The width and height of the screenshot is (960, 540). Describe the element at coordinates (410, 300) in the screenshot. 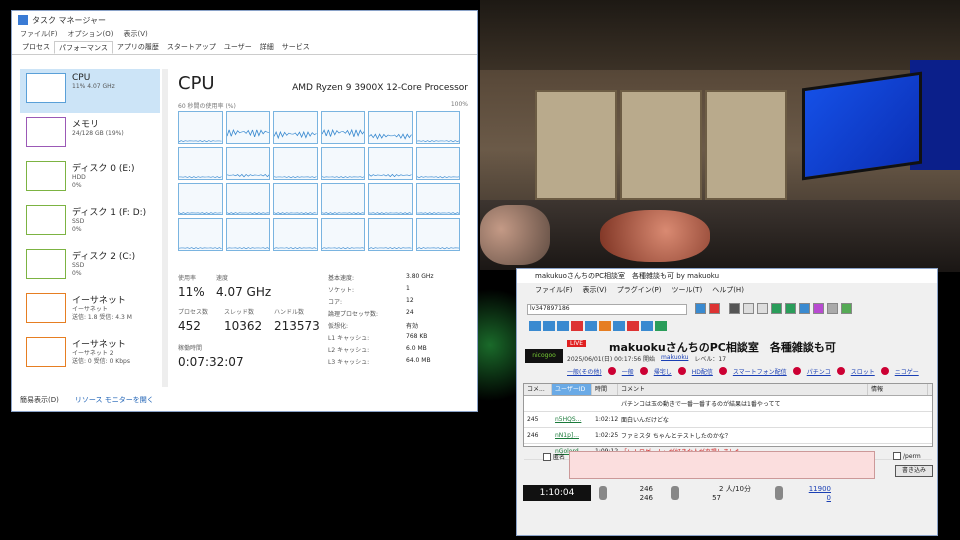

I see `spec-value: 12` at that location.